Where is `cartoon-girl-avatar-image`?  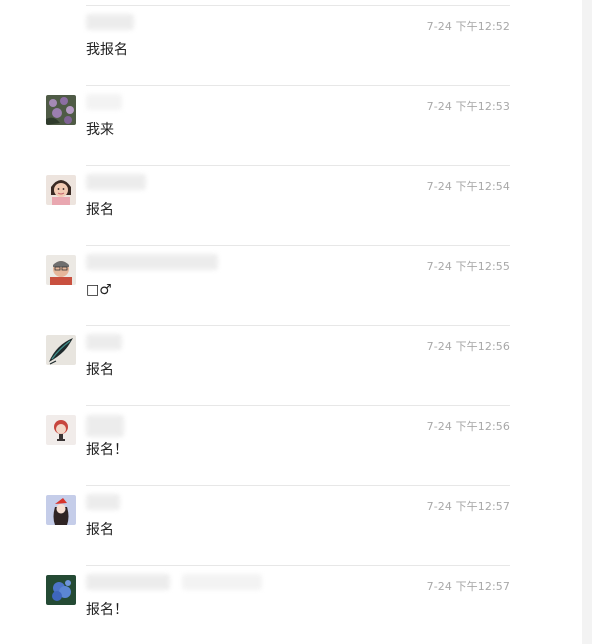
cartoon-girl-avatar-image is located at coordinates (61, 430).